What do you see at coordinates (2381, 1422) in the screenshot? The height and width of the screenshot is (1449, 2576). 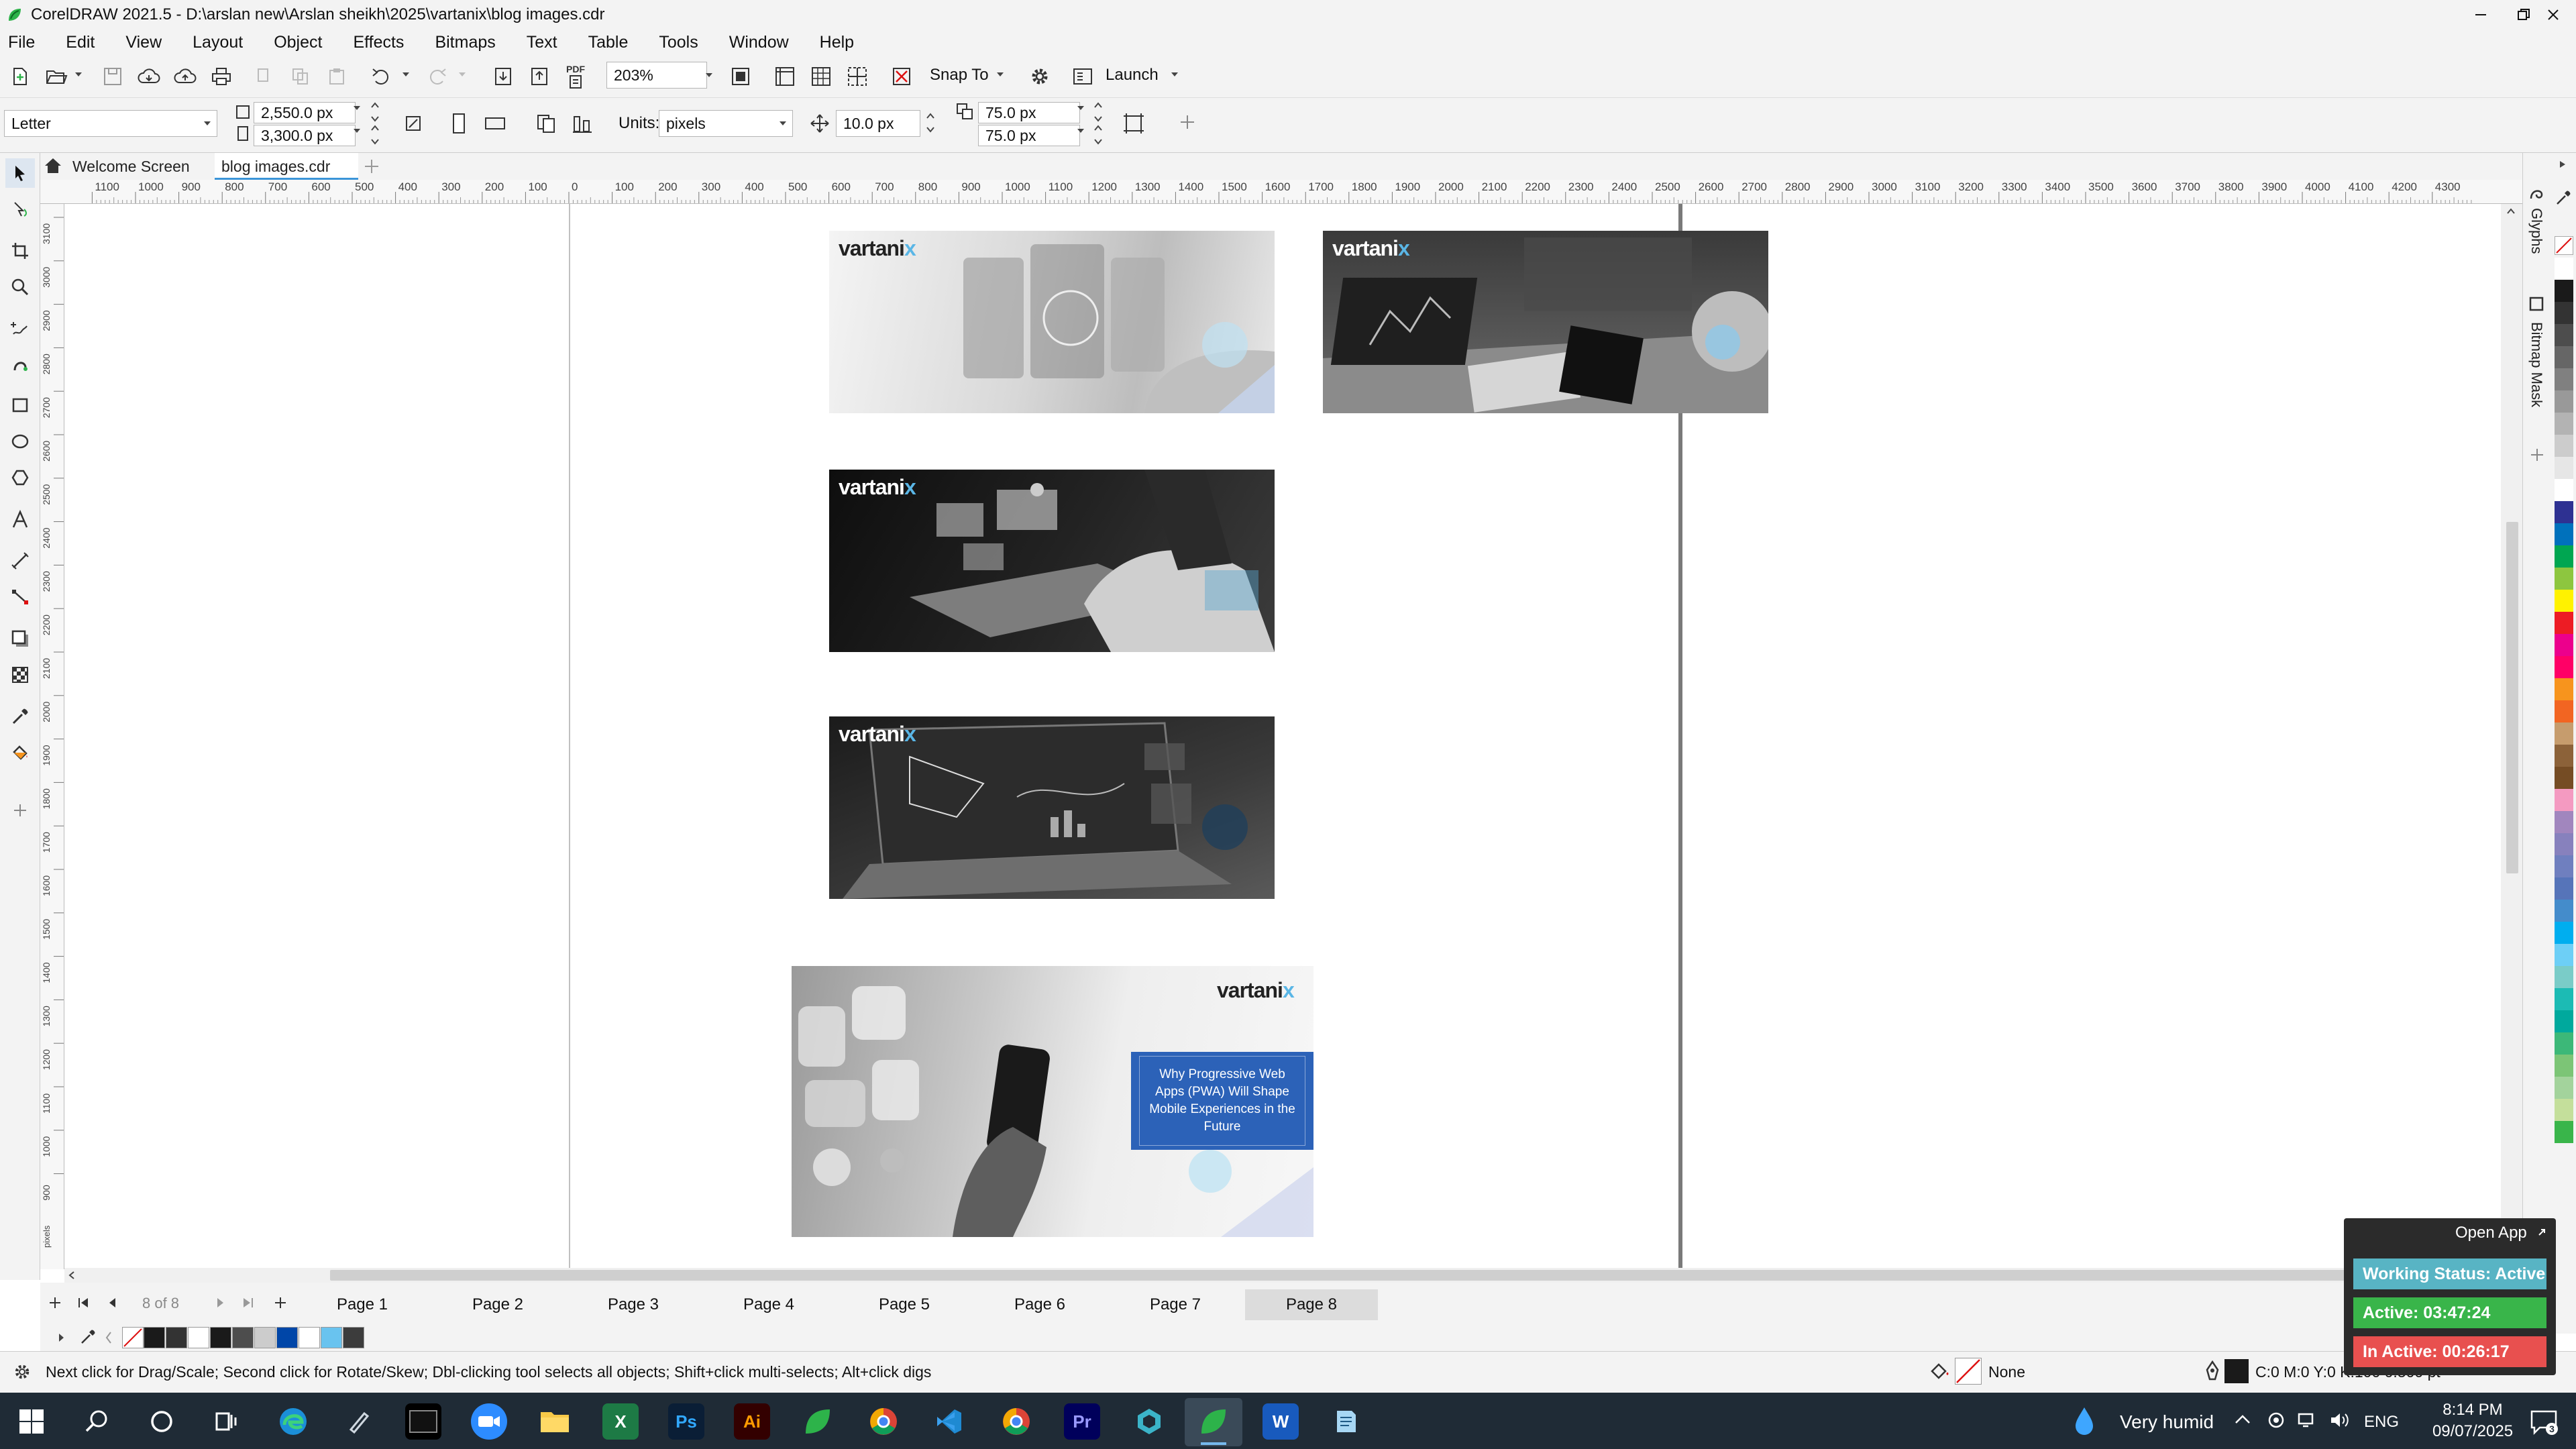 I see `language-indicator: ENG` at bounding box center [2381, 1422].